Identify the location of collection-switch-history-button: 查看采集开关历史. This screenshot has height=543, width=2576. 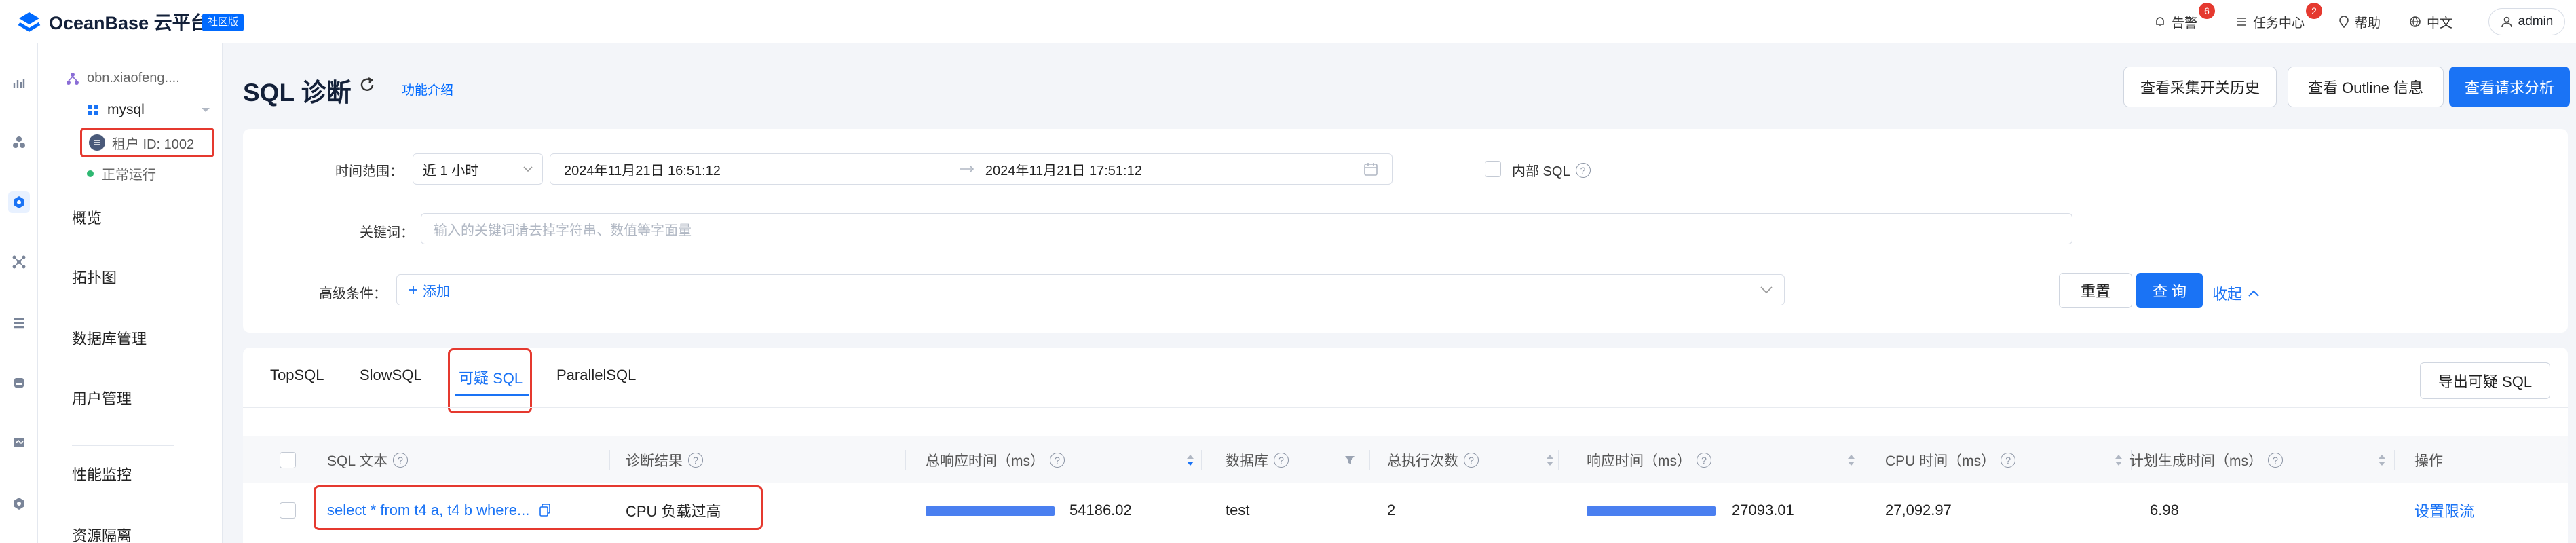
(2200, 87).